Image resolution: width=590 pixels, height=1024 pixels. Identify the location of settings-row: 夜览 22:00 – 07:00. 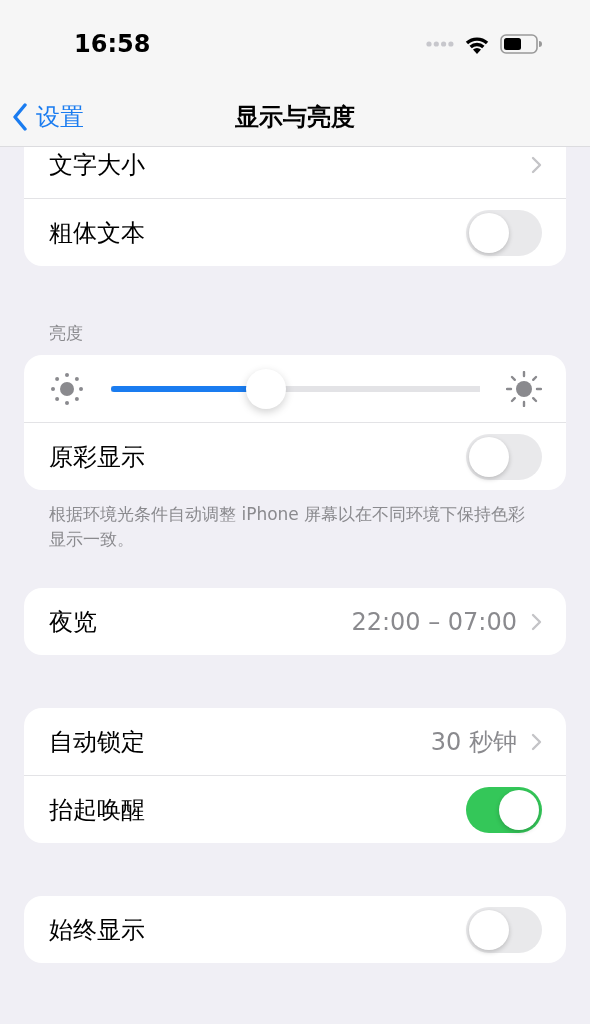
(295, 621).